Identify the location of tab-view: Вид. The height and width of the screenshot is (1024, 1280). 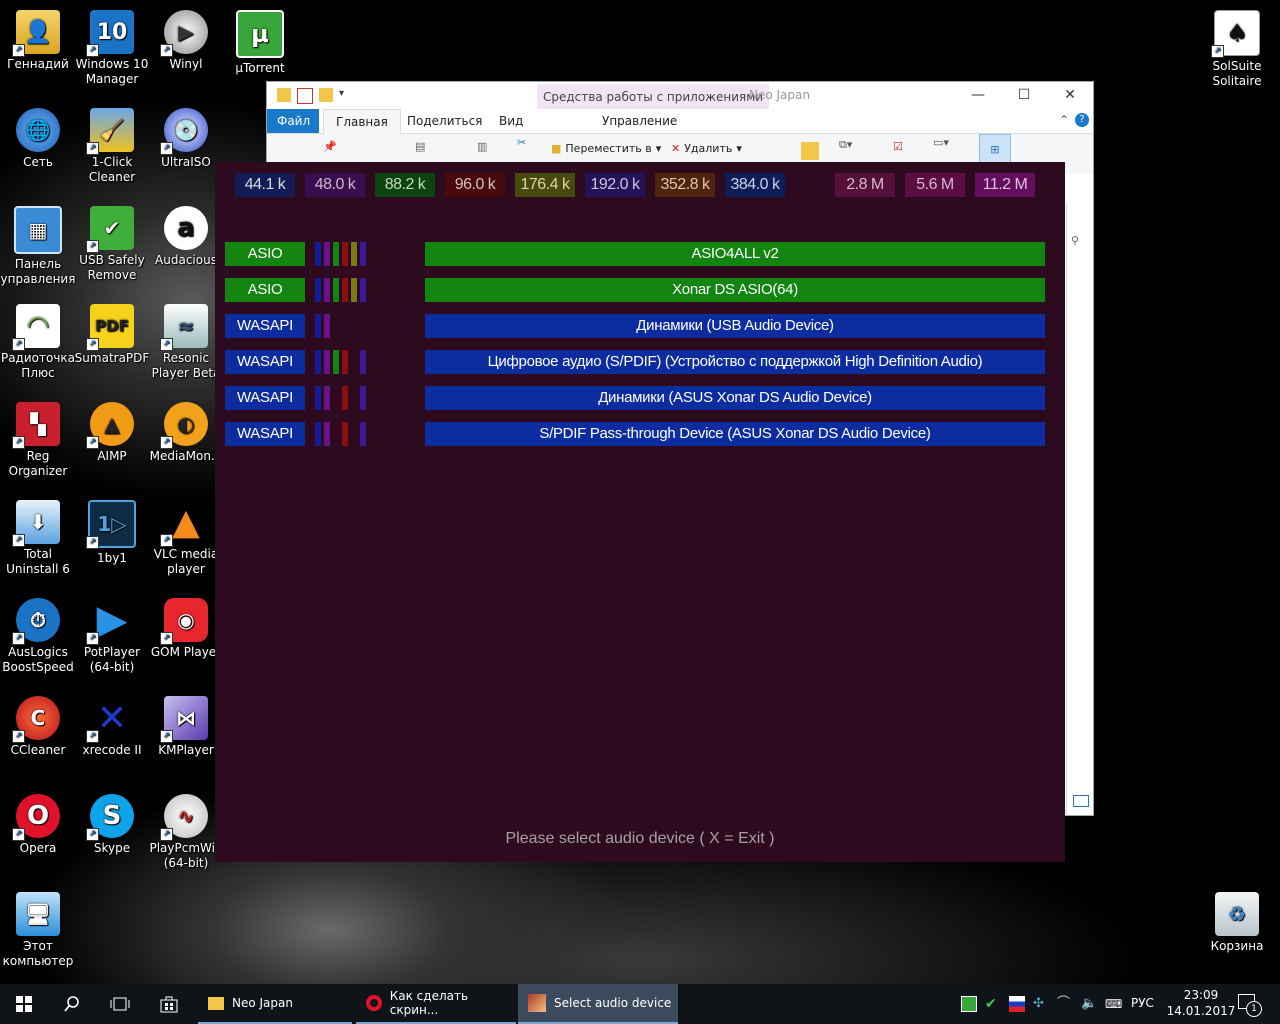
(511, 121).